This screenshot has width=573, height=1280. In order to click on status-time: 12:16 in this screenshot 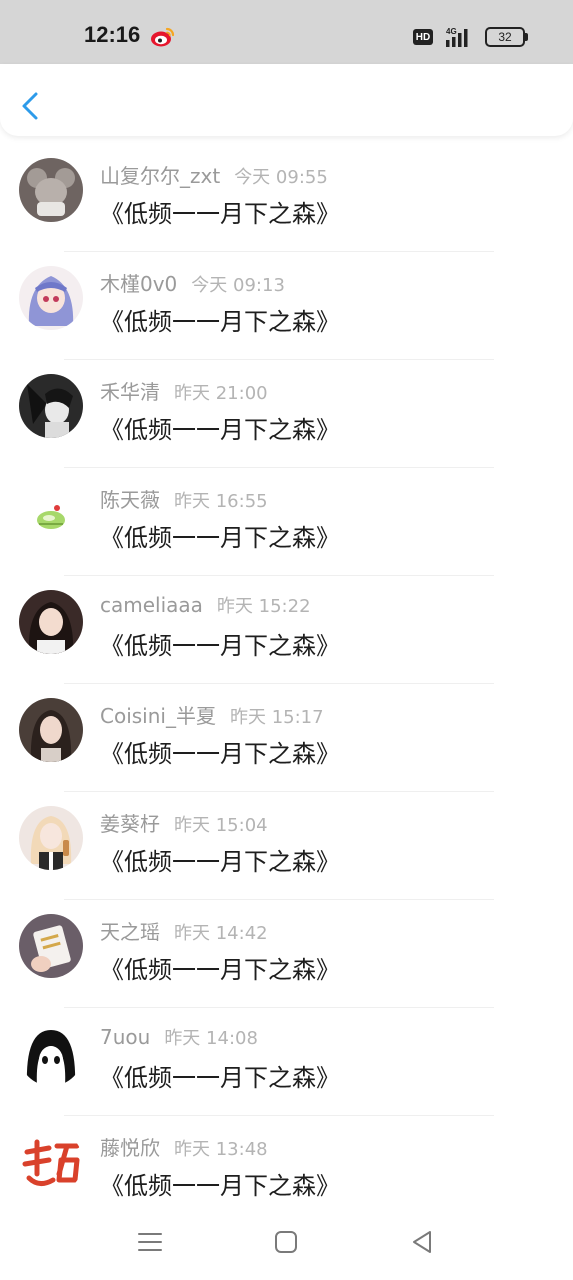, I will do `click(112, 34)`.